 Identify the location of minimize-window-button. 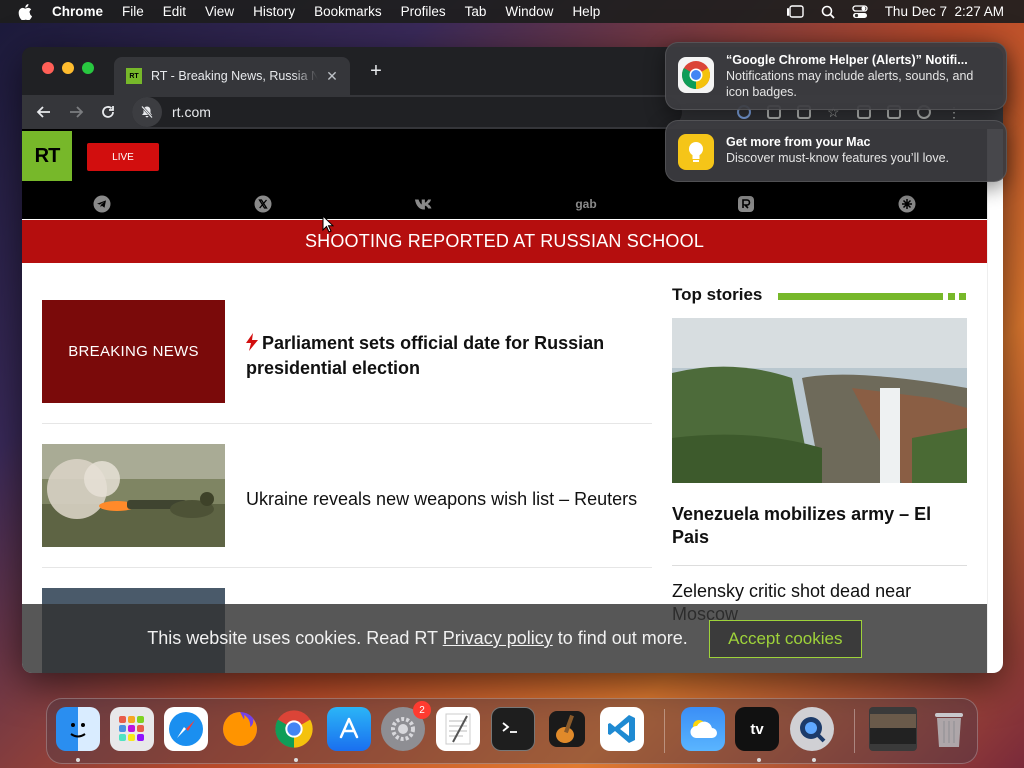
(68, 68).